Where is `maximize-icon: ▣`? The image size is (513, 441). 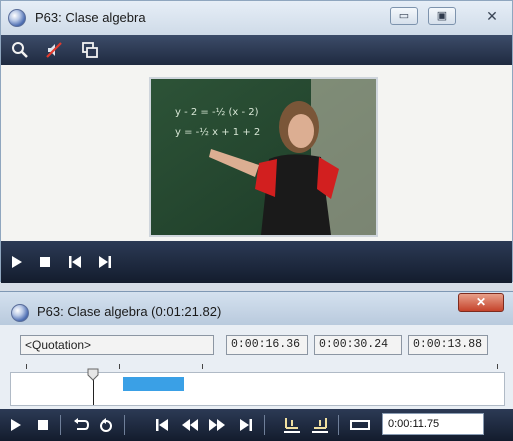
maximize-icon: ▣ is located at coordinates (442, 16).